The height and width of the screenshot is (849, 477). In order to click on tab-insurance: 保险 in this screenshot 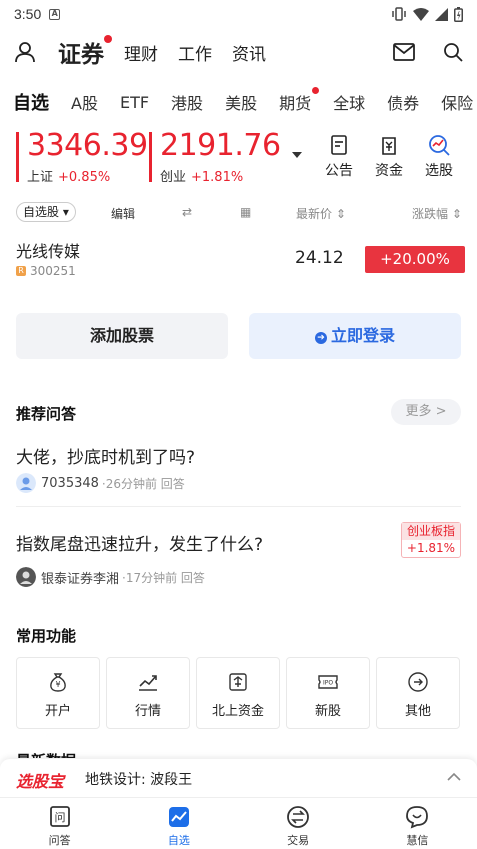, I will do `click(457, 102)`.